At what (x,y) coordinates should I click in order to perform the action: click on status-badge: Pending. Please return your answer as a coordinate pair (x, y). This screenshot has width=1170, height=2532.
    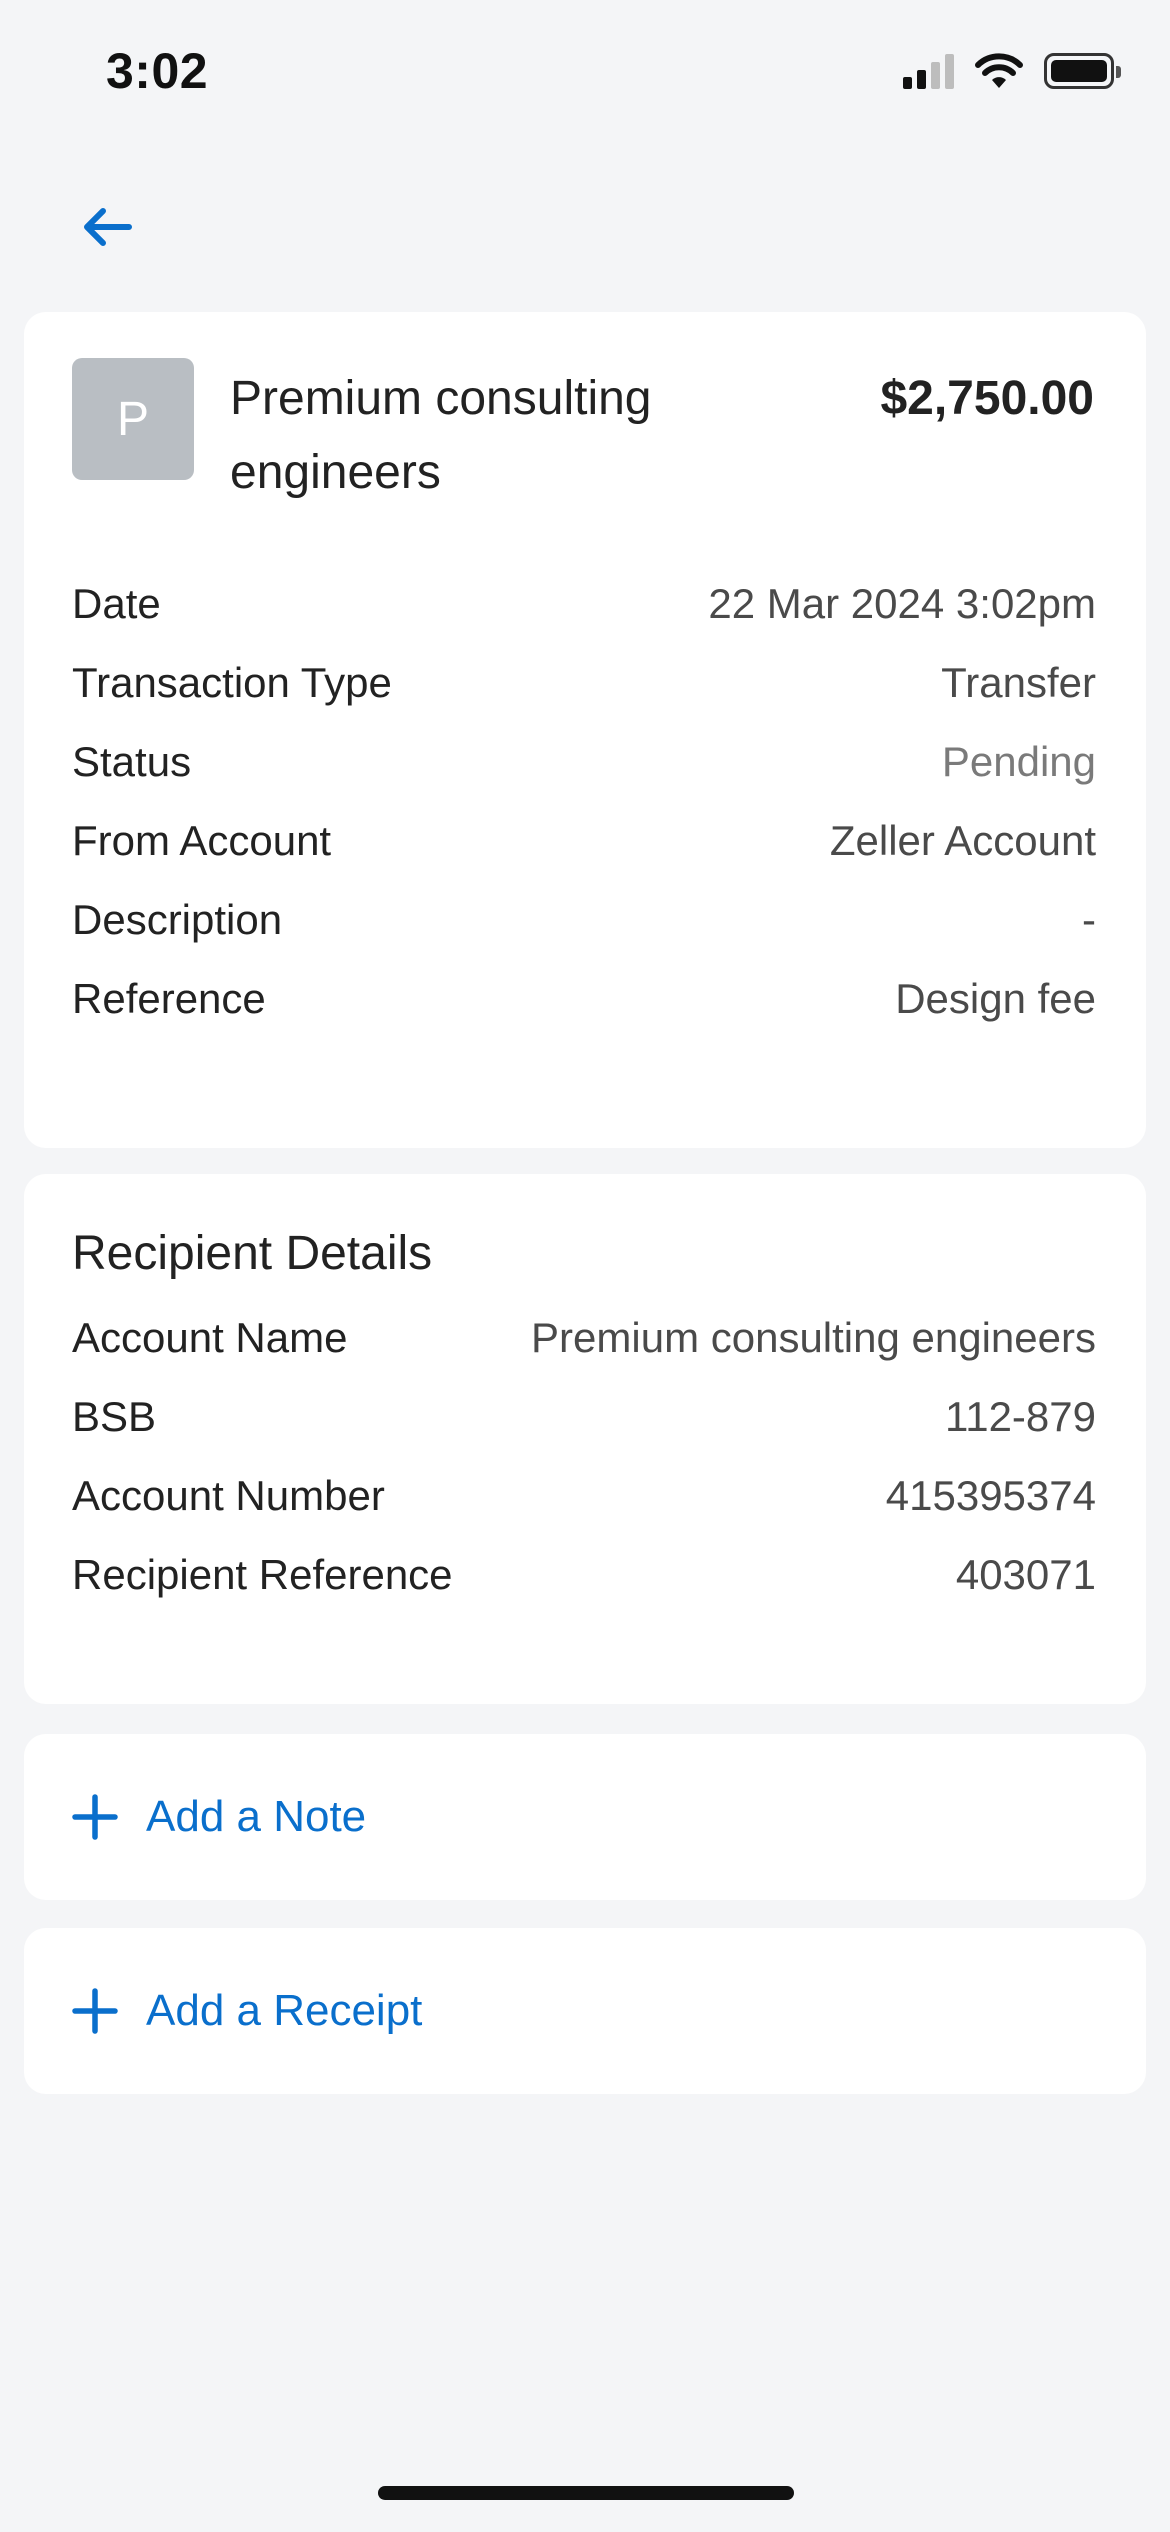
    Looking at the image, I should click on (1018, 761).